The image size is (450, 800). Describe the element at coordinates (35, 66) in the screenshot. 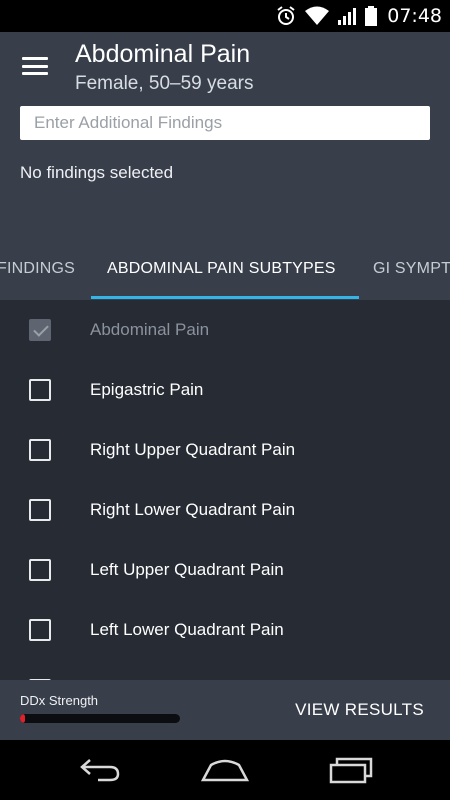

I see `hamburger-menu-icon` at that location.